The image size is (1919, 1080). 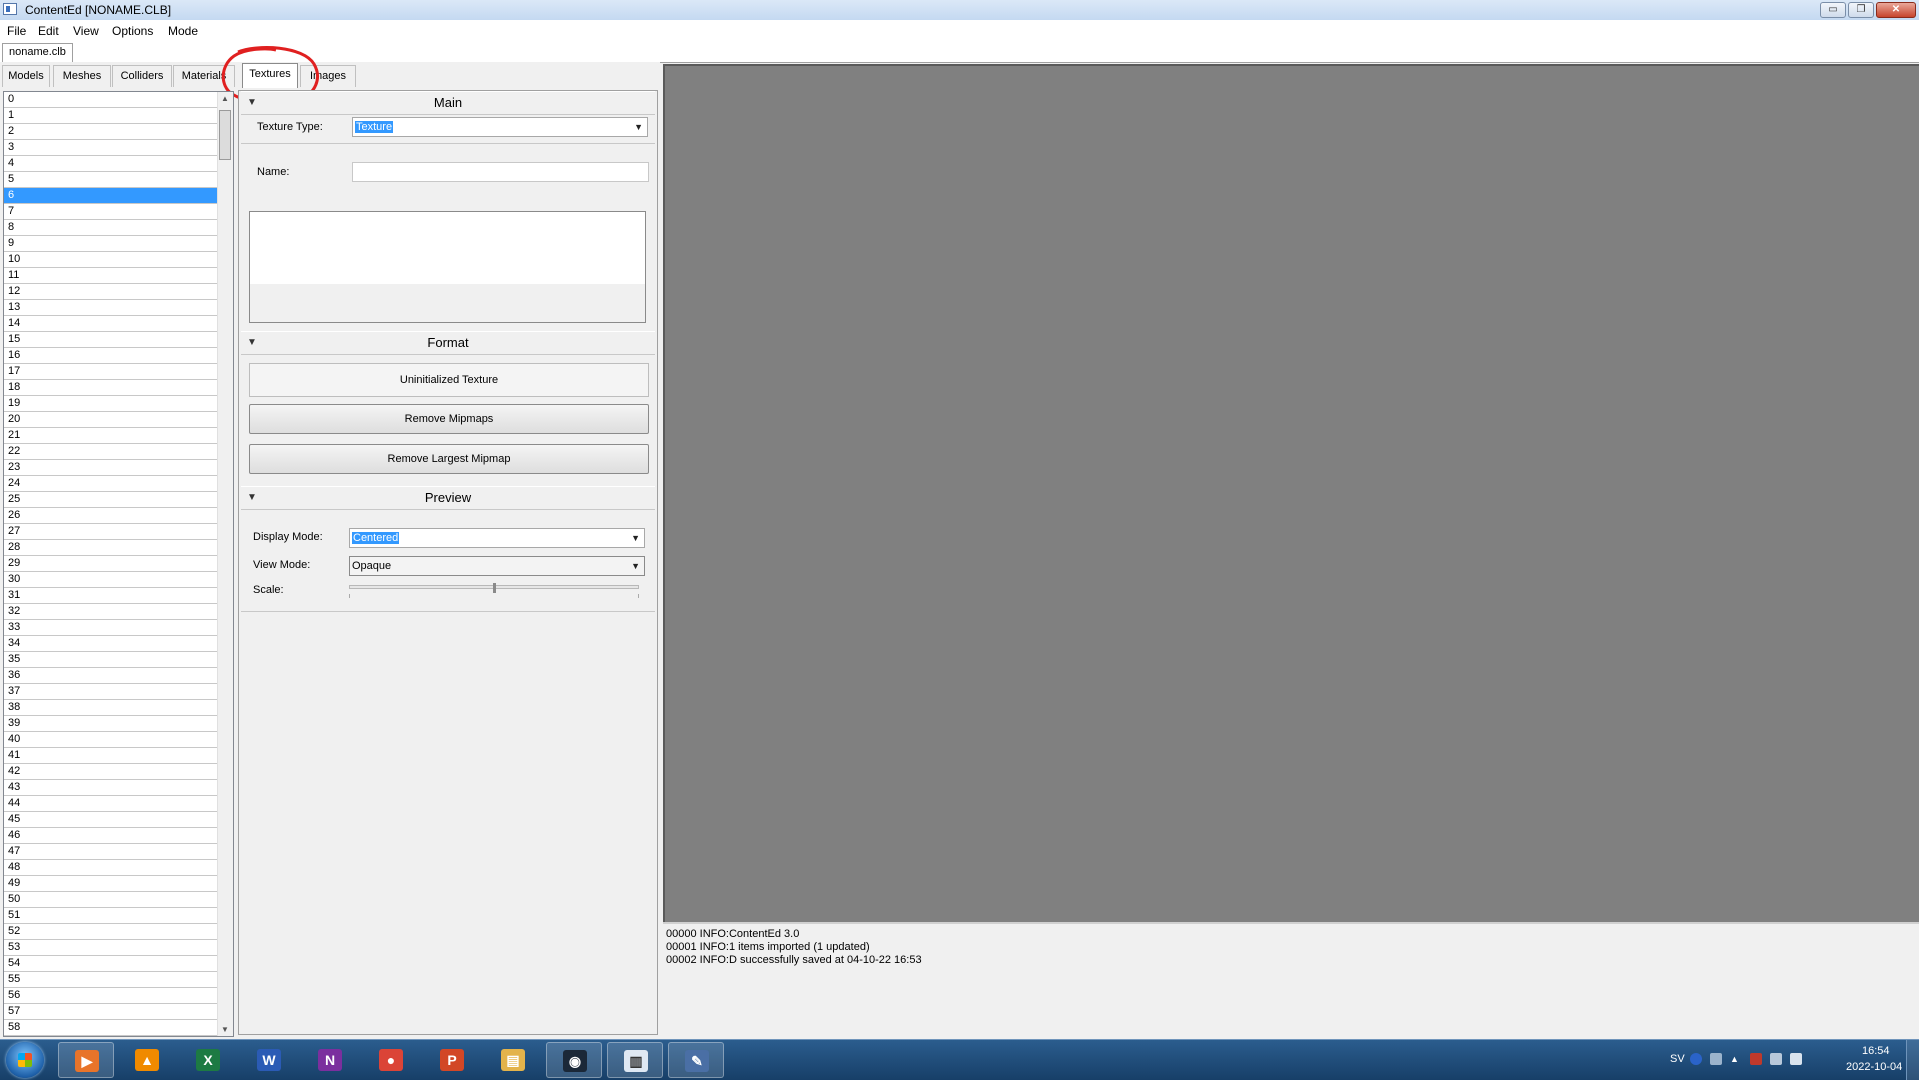 What do you see at coordinates (111, 564) in the screenshot?
I see `list-item: 29` at bounding box center [111, 564].